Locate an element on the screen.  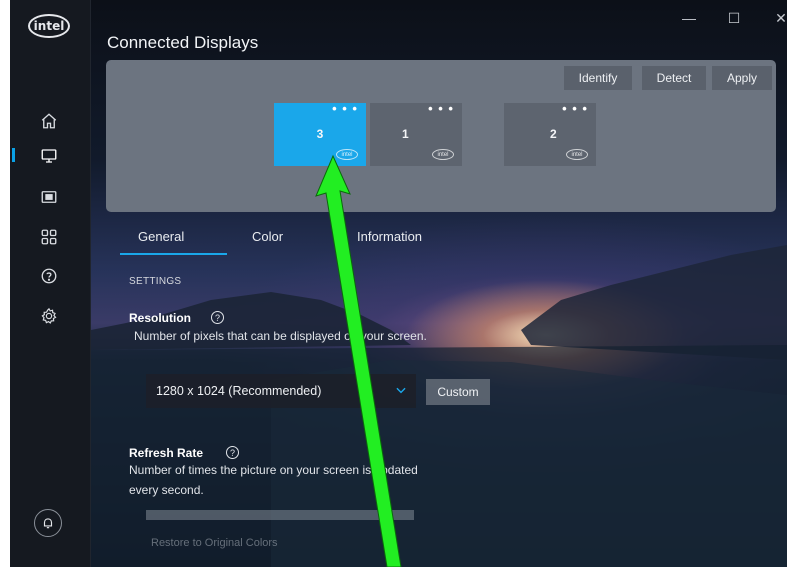
tab-general: General is located at coordinates (161, 236).